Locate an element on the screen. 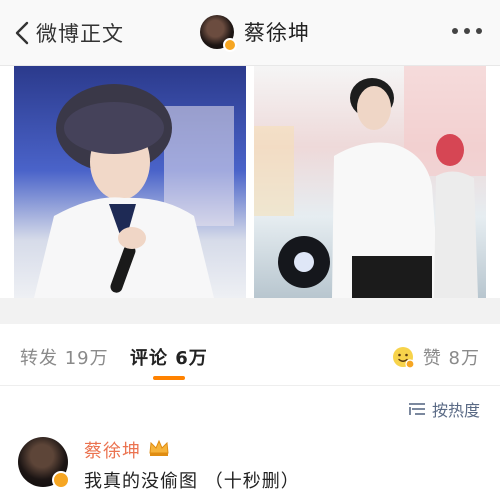 This screenshot has height=499, width=500. active-tab-indicator is located at coordinates (169, 378).